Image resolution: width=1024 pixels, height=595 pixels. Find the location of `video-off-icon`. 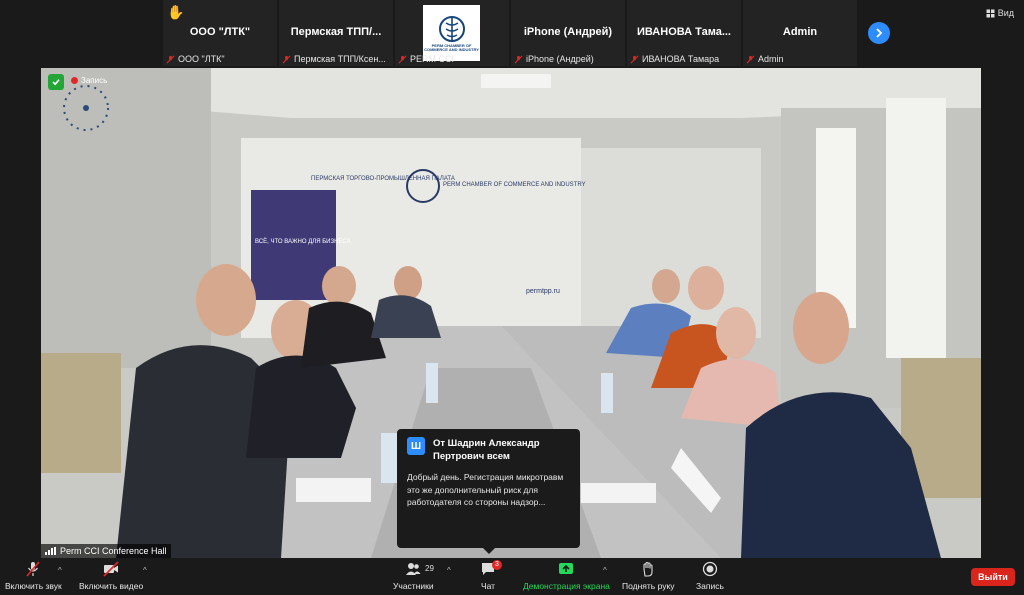

video-off-icon is located at coordinates (111, 569).